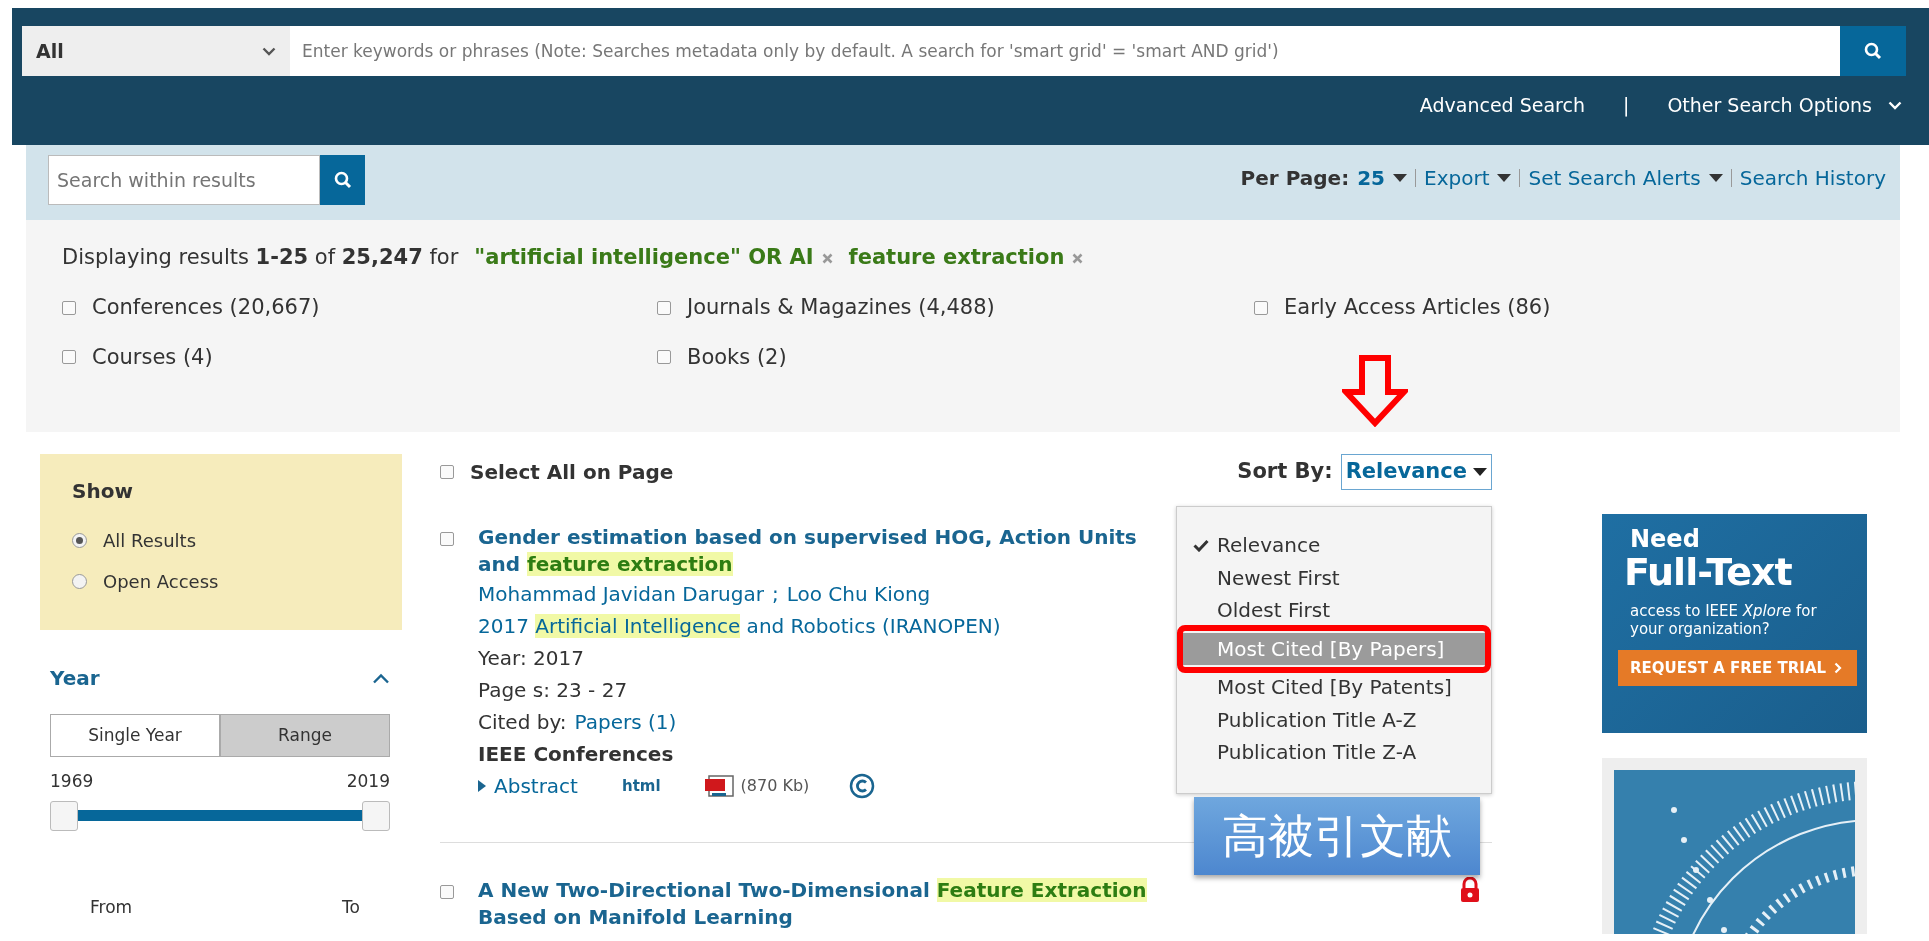 This screenshot has height=941, width=1929. Describe the element at coordinates (135, 735) in the screenshot. I see `toggle-tab: Single Year` at that location.